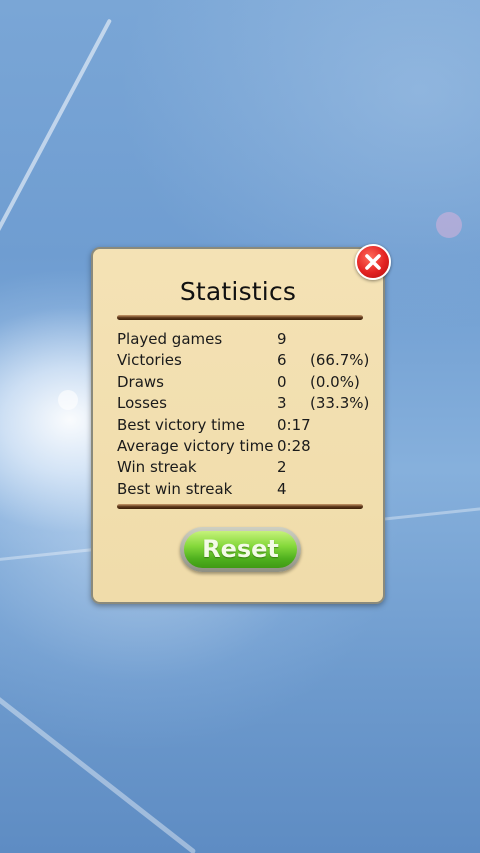 This screenshot has height=853, width=480. Describe the element at coordinates (282, 403) in the screenshot. I see `stat-value: 3` at that location.